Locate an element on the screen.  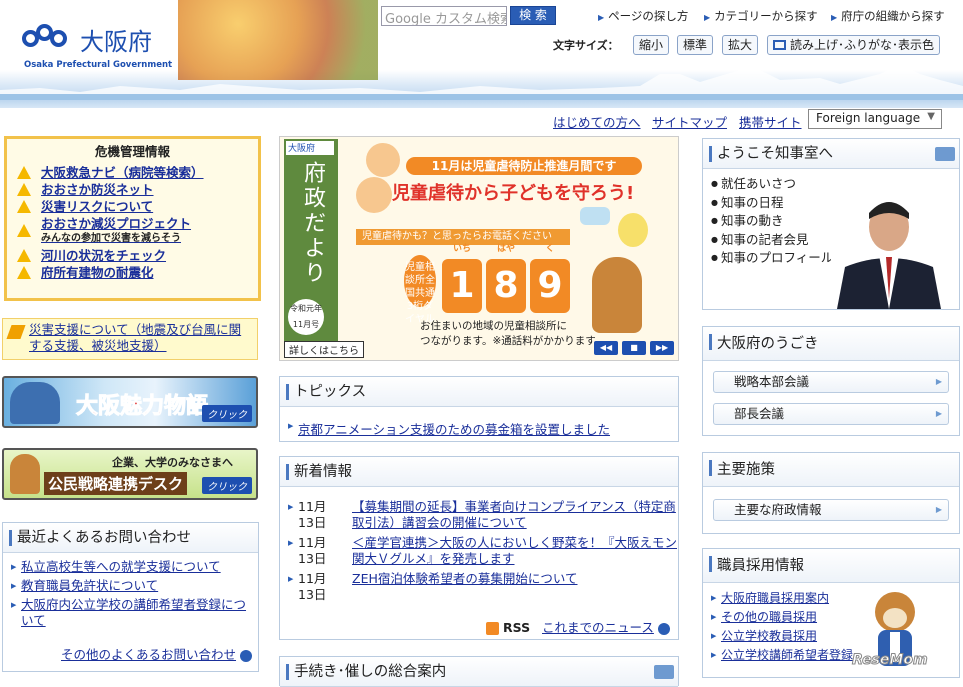
kosei-title: 府政だより is located at coordinates (312, 223).